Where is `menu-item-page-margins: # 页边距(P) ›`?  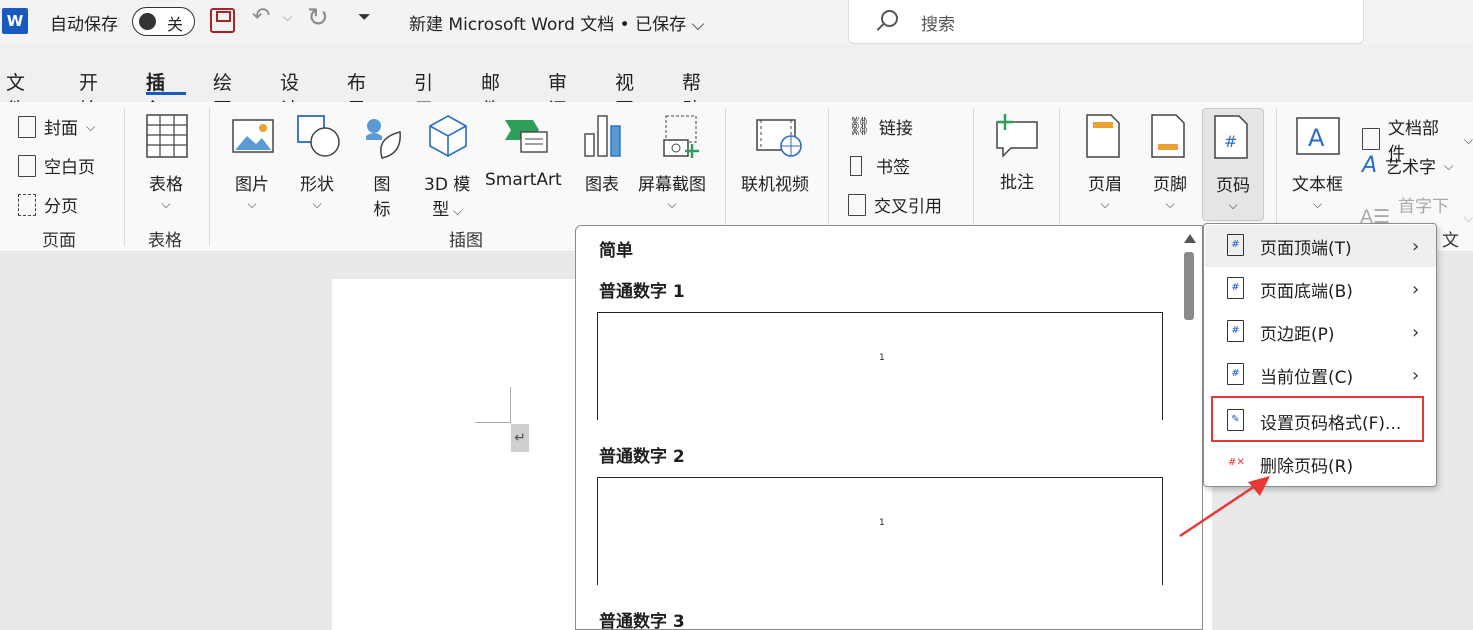
menu-item-page-margins: # 页边距(P) › is located at coordinates (1320, 332).